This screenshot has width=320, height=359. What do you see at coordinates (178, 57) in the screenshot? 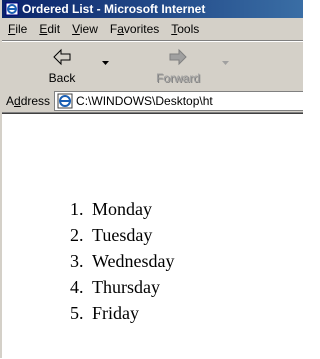
I see `forward-arrow-icon` at bounding box center [178, 57].